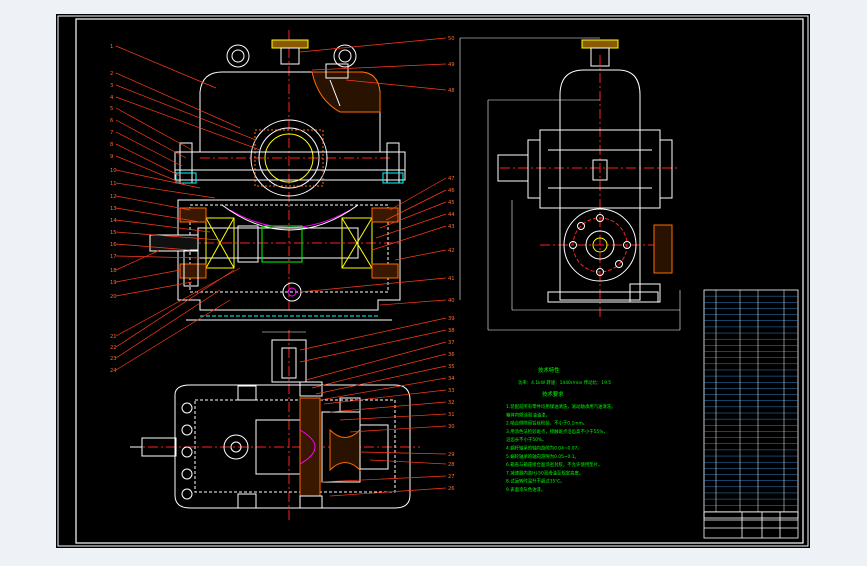  Describe the element at coordinates (451, 489) in the screenshot. I see `balloon-26: 26` at that location.